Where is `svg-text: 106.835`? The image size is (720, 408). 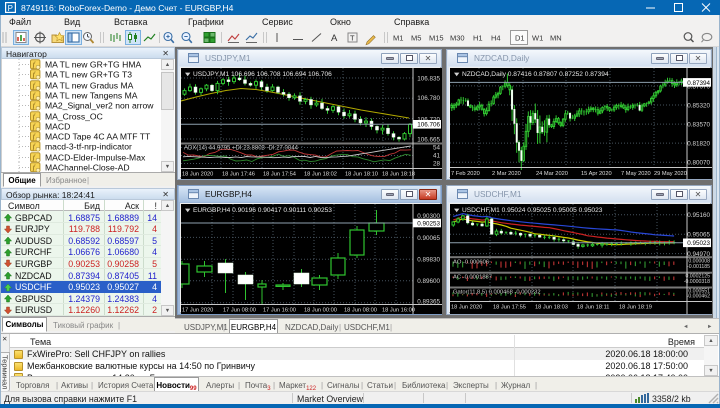
svg-text: 106.835 is located at coordinates (428, 78).